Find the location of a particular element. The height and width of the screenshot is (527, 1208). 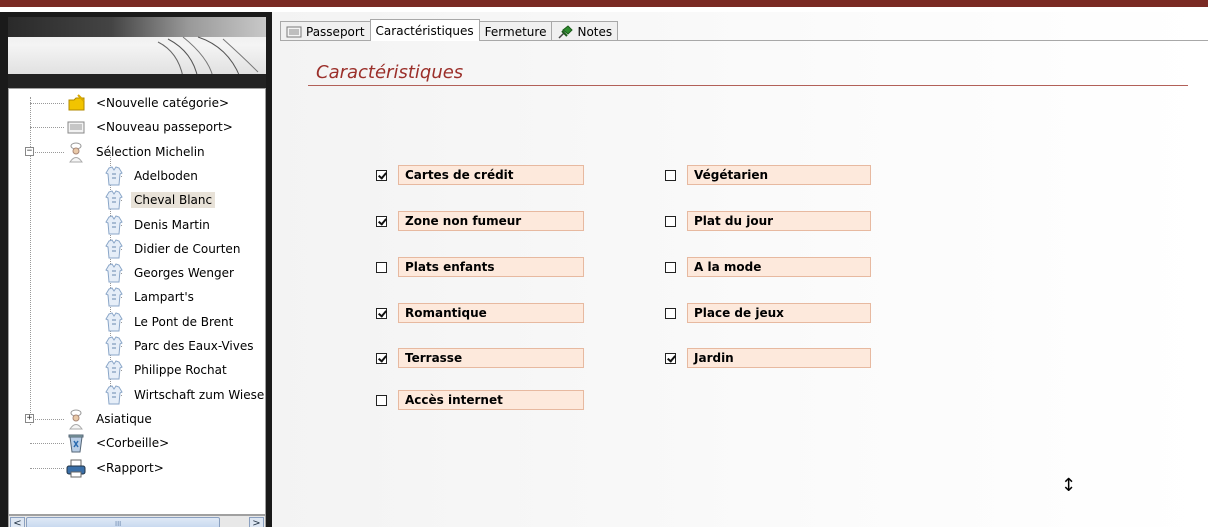

feature-option: Plat du jour is located at coordinates (768, 221).